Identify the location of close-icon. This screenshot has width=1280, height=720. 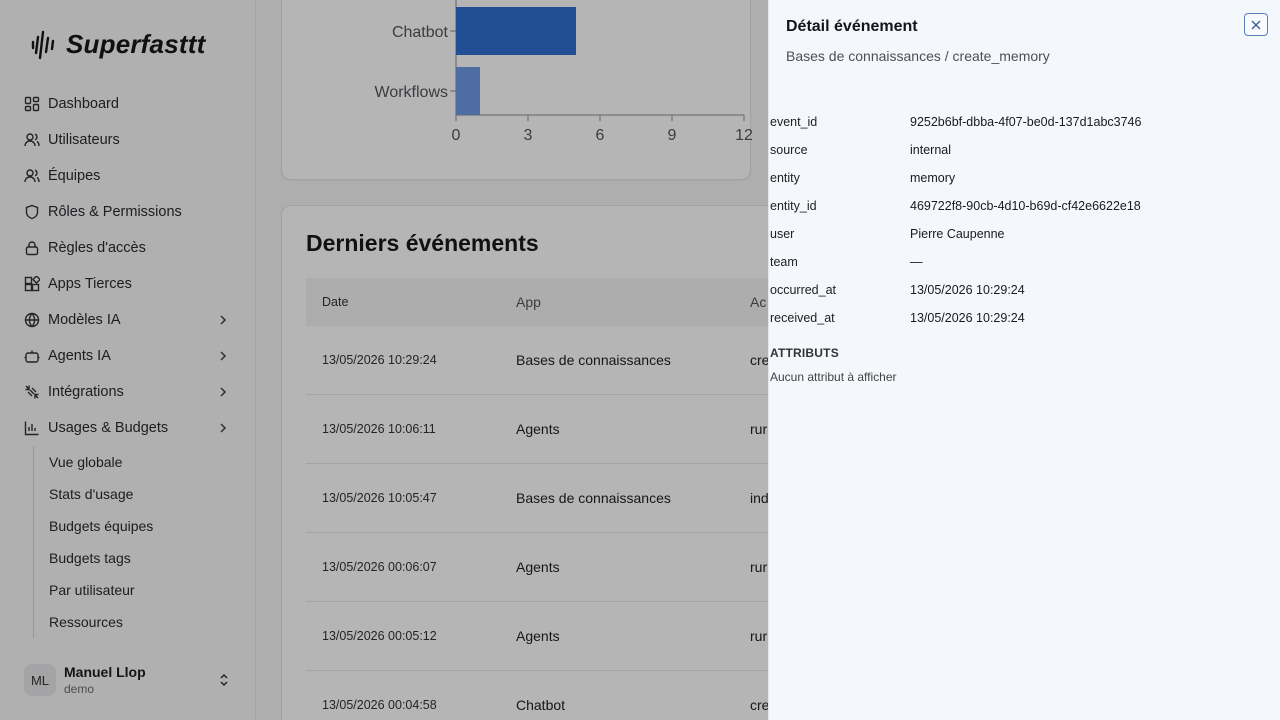
(1256, 24).